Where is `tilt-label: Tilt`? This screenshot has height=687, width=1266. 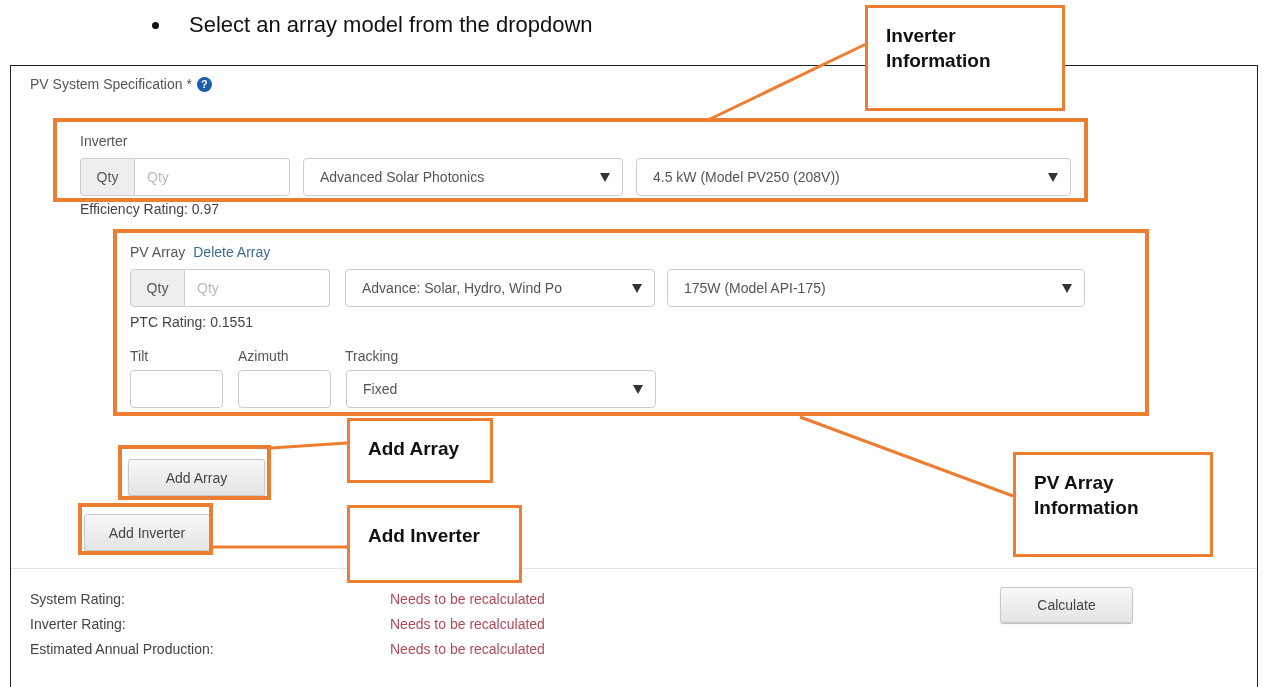
tilt-label: Tilt is located at coordinates (140, 357).